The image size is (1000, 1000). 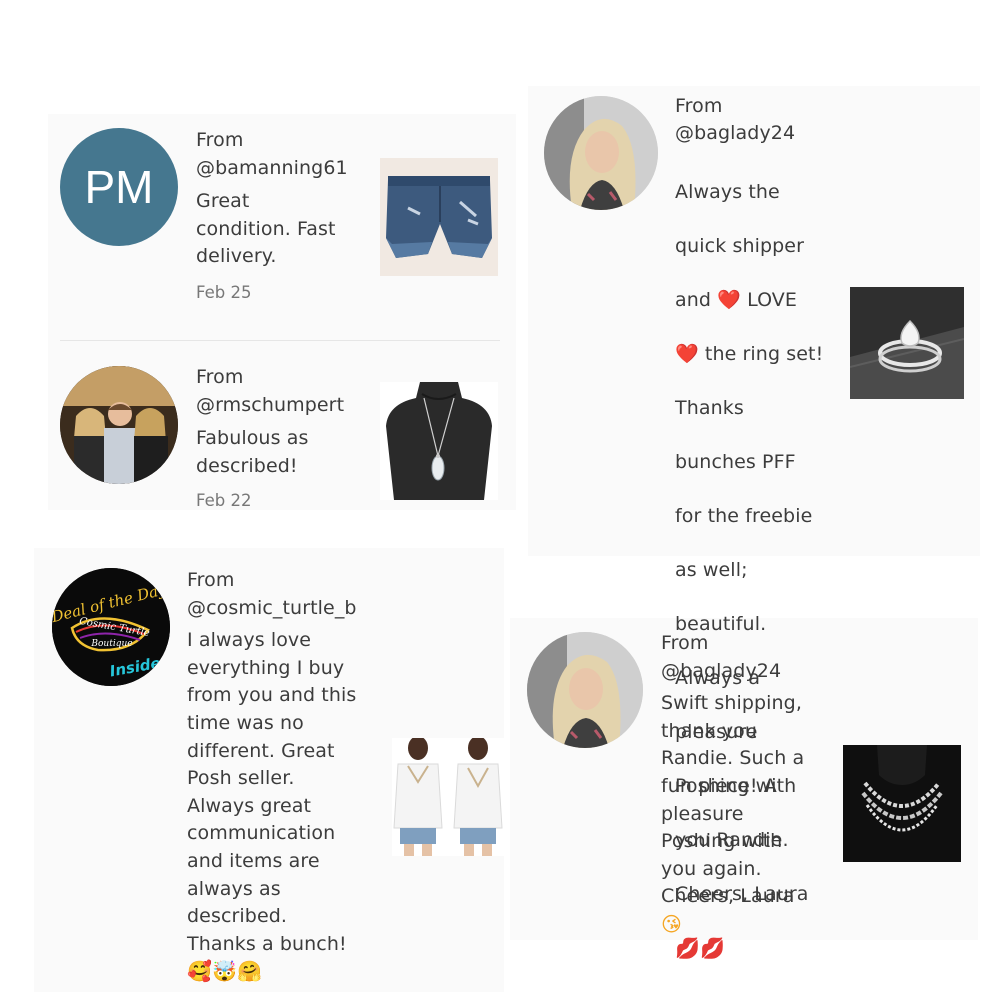 What do you see at coordinates (736, 300) in the screenshot?
I see `comment-line: and ❤️ LOVE` at bounding box center [736, 300].